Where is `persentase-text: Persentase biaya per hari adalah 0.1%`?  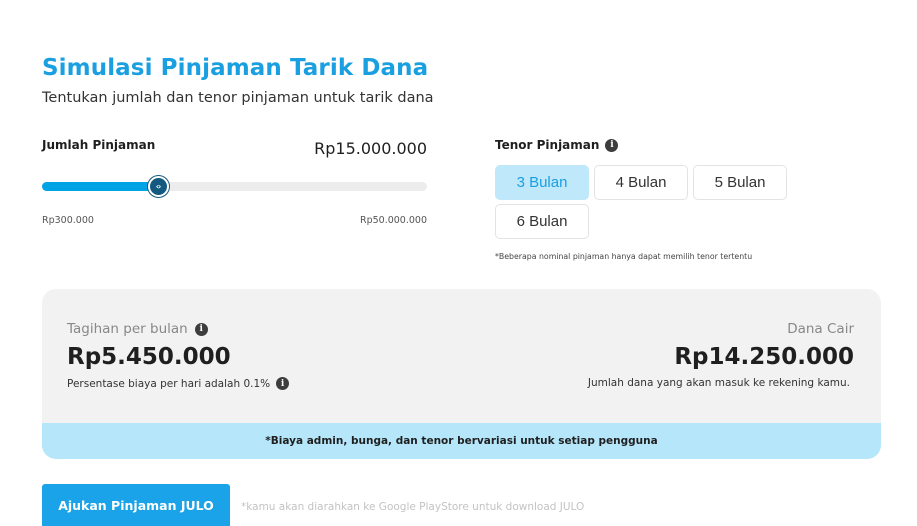
persentase-text: Persentase biaya per hari adalah 0.1% is located at coordinates (169, 383).